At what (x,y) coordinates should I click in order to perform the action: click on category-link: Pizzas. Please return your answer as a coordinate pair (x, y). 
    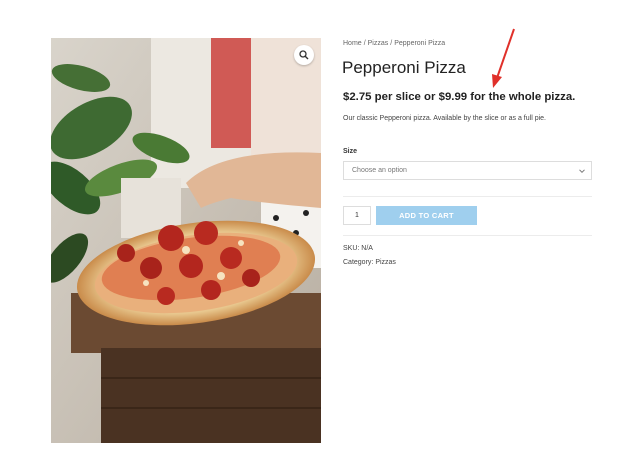
    Looking at the image, I should click on (385, 262).